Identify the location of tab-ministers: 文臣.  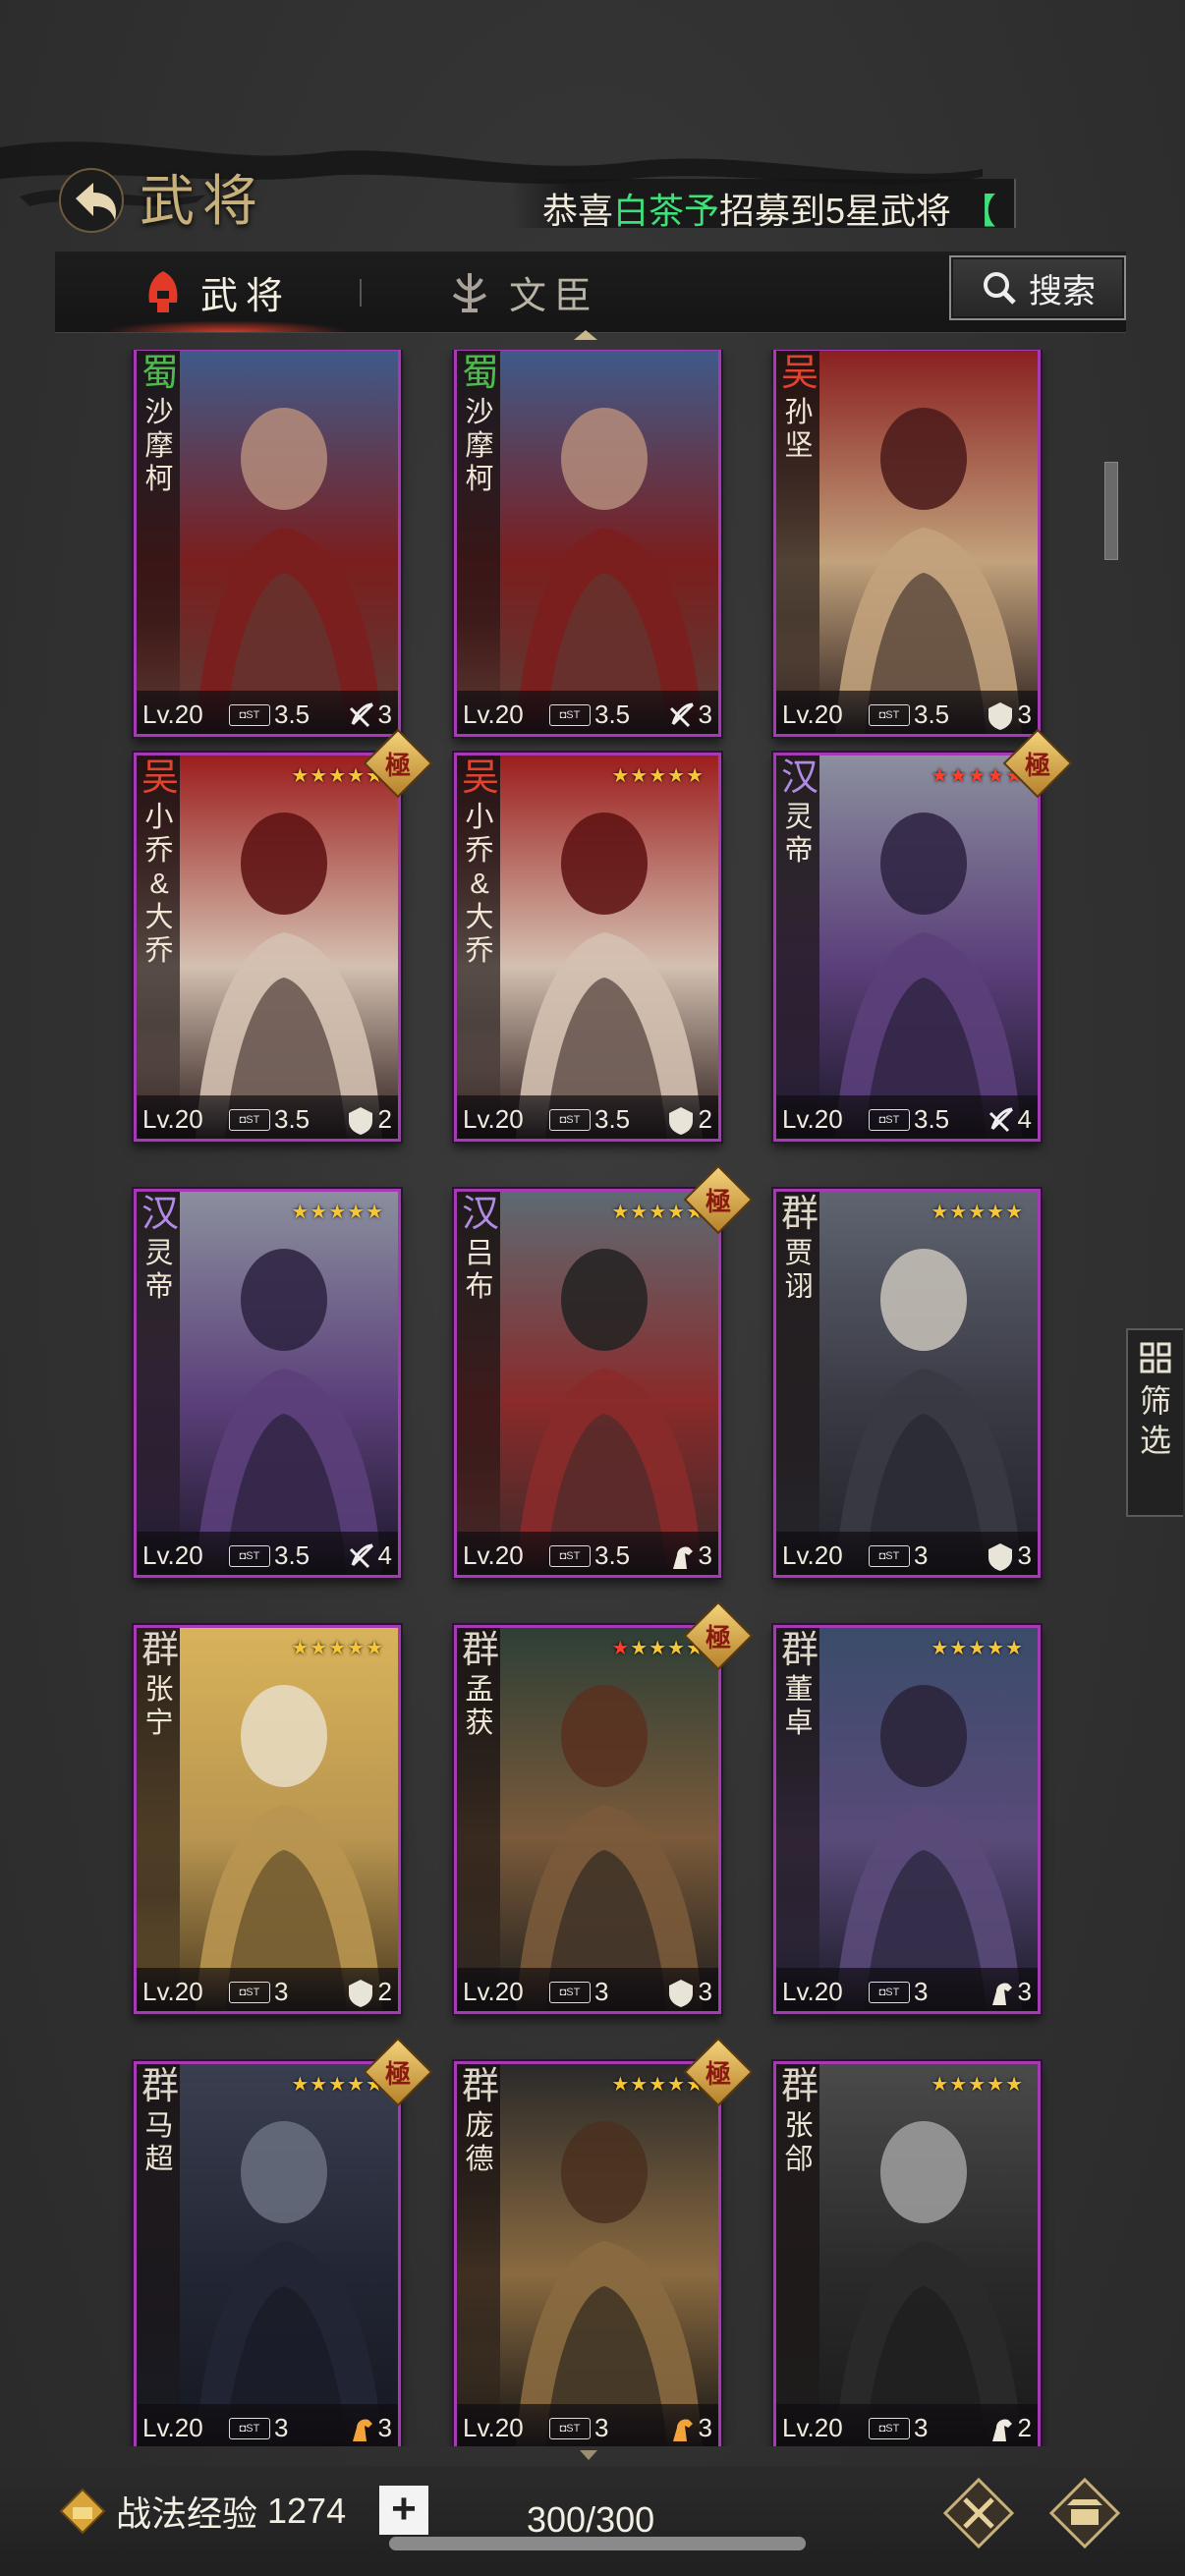
(523, 292).